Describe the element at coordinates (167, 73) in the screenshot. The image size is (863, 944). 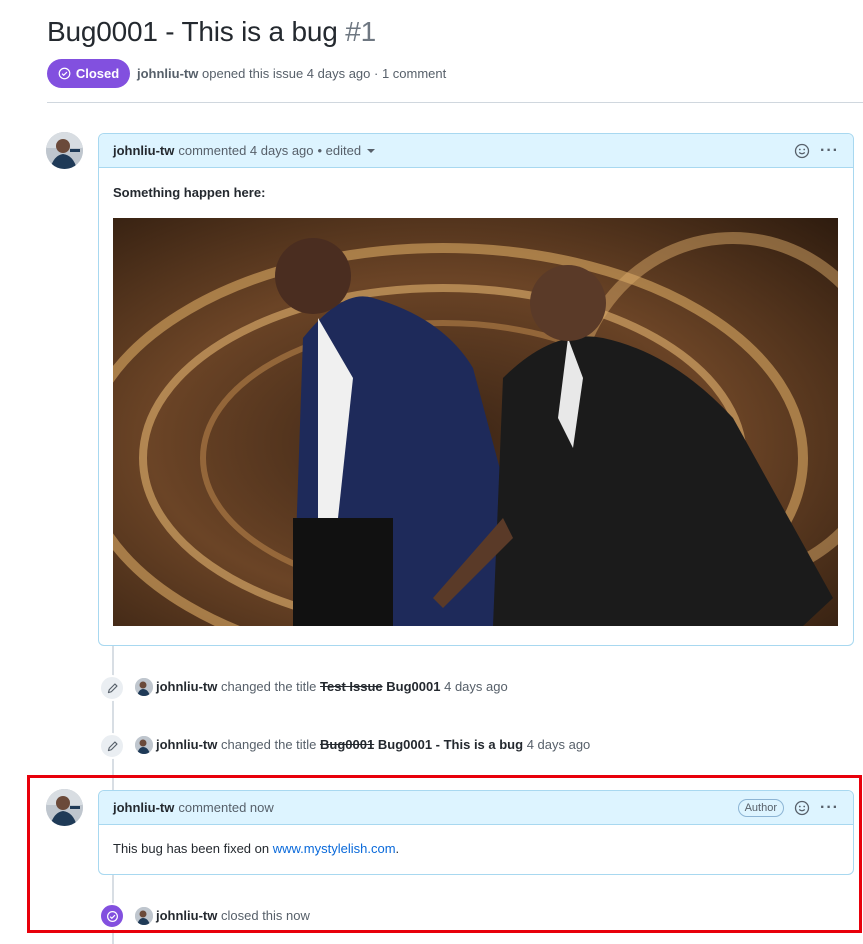
I see `issue-author-link: johnliu-tw` at that location.